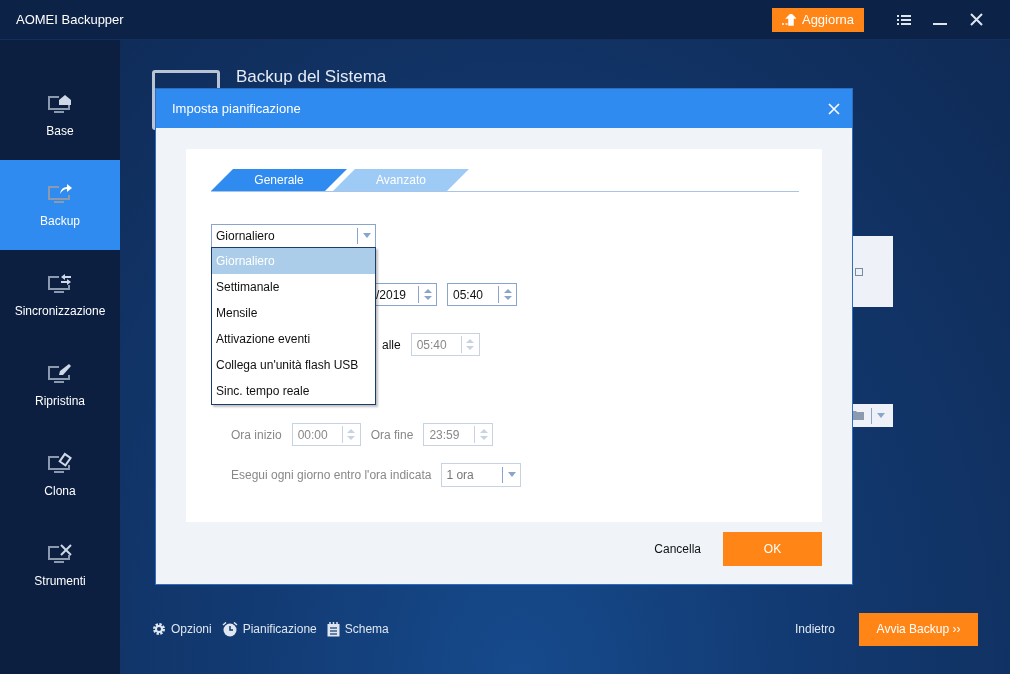 The image size is (1010, 674). What do you see at coordinates (814, 629) in the screenshot?
I see `back-button: Indietro` at bounding box center [814, 629].